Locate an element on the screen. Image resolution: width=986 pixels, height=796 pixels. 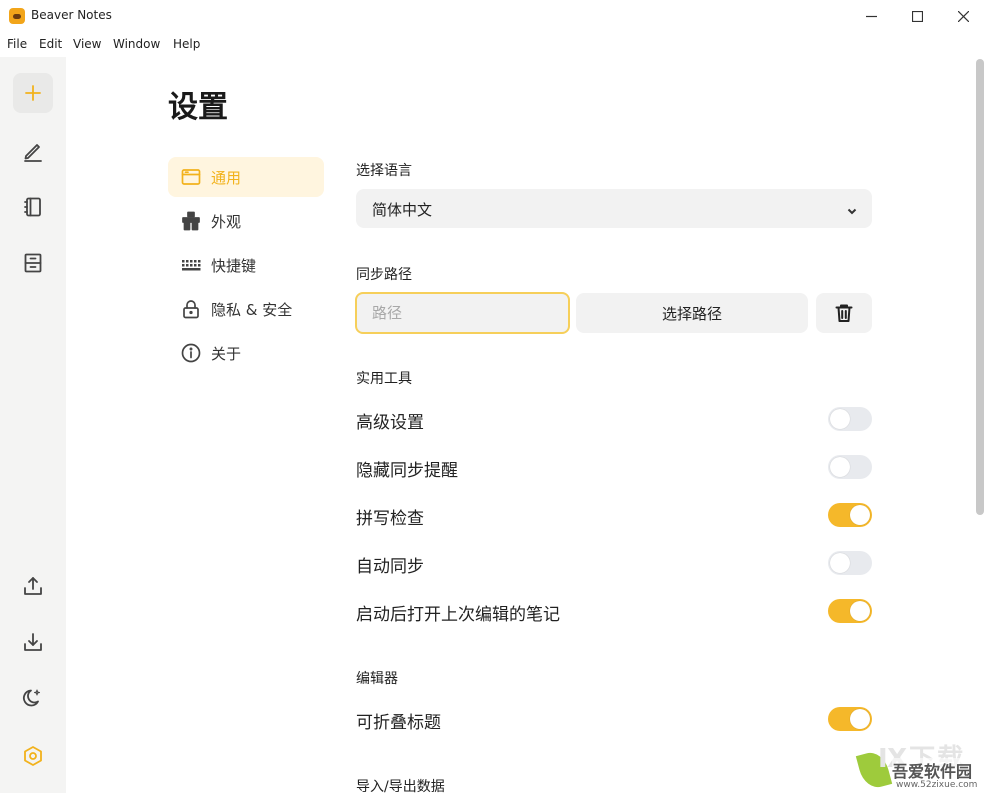
import-export-section-label: 导入/导出数据 is located at coordinates (400, 787).